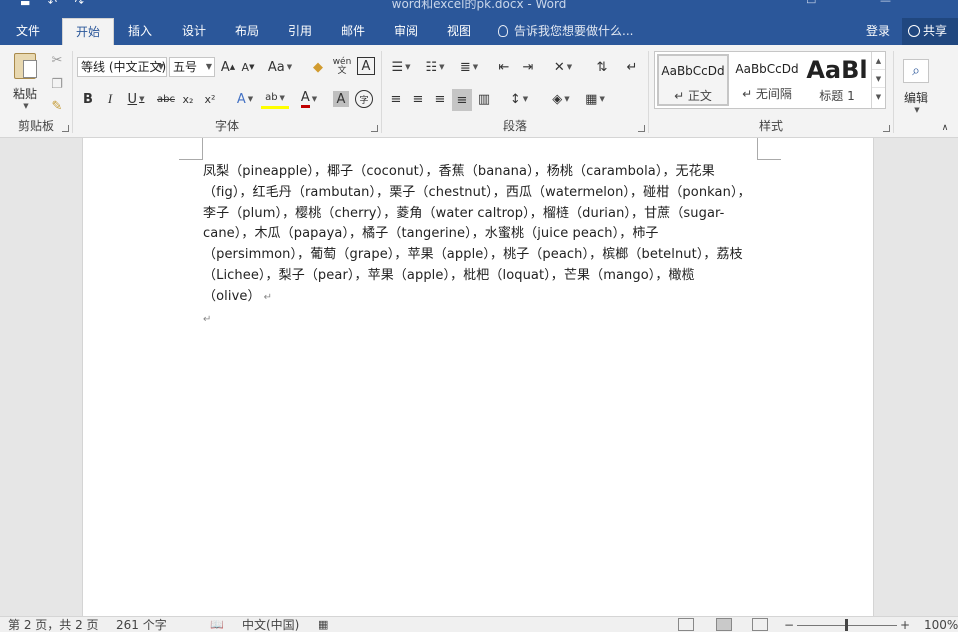 The width and height of the screenshot is (958, 632). I want to click on login-link: 登录, so click(878, 31).